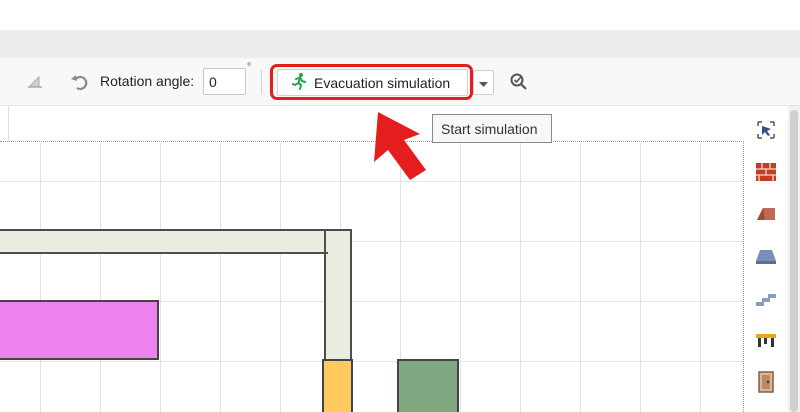 The image size is (800, 412). I want to click on tab-strip, so click(400, 44).